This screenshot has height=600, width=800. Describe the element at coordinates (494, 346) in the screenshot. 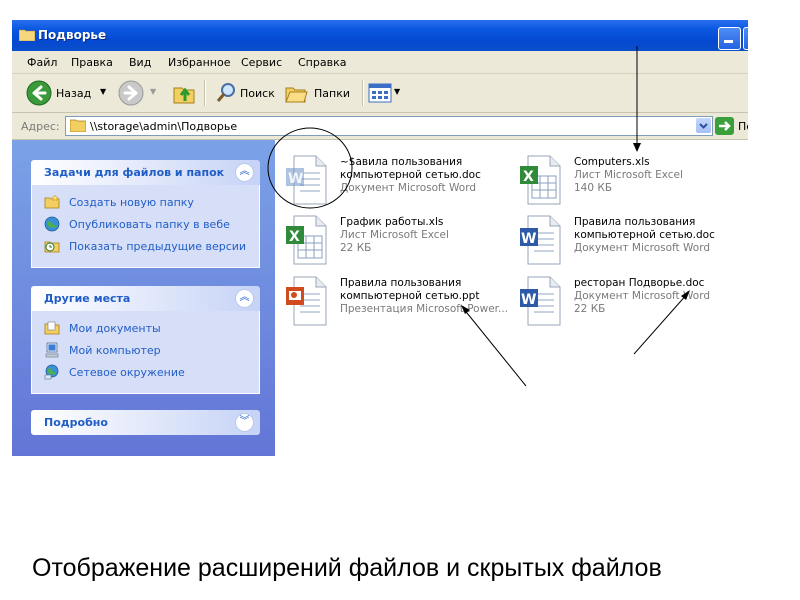

I see `arrow-to-ppt` at that location.